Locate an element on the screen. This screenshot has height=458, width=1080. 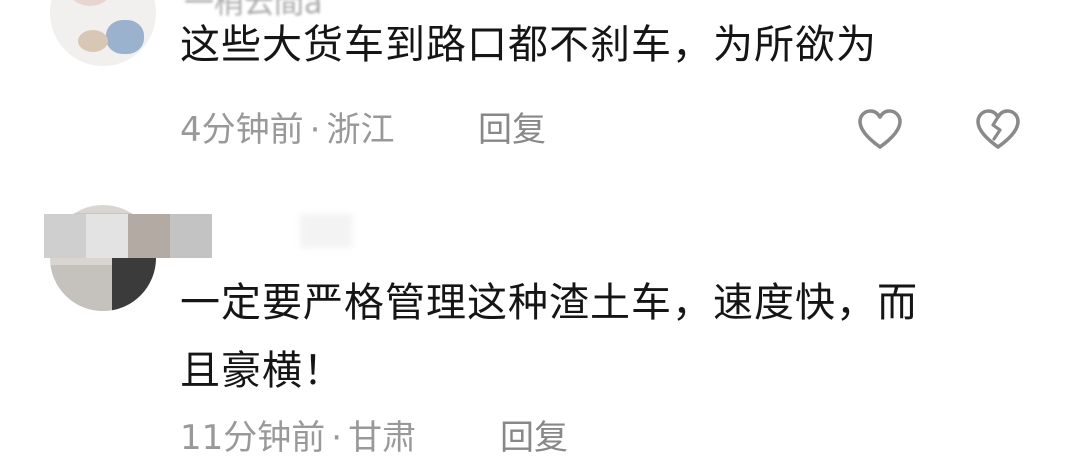
like-button is located at coordinates (880, 130).